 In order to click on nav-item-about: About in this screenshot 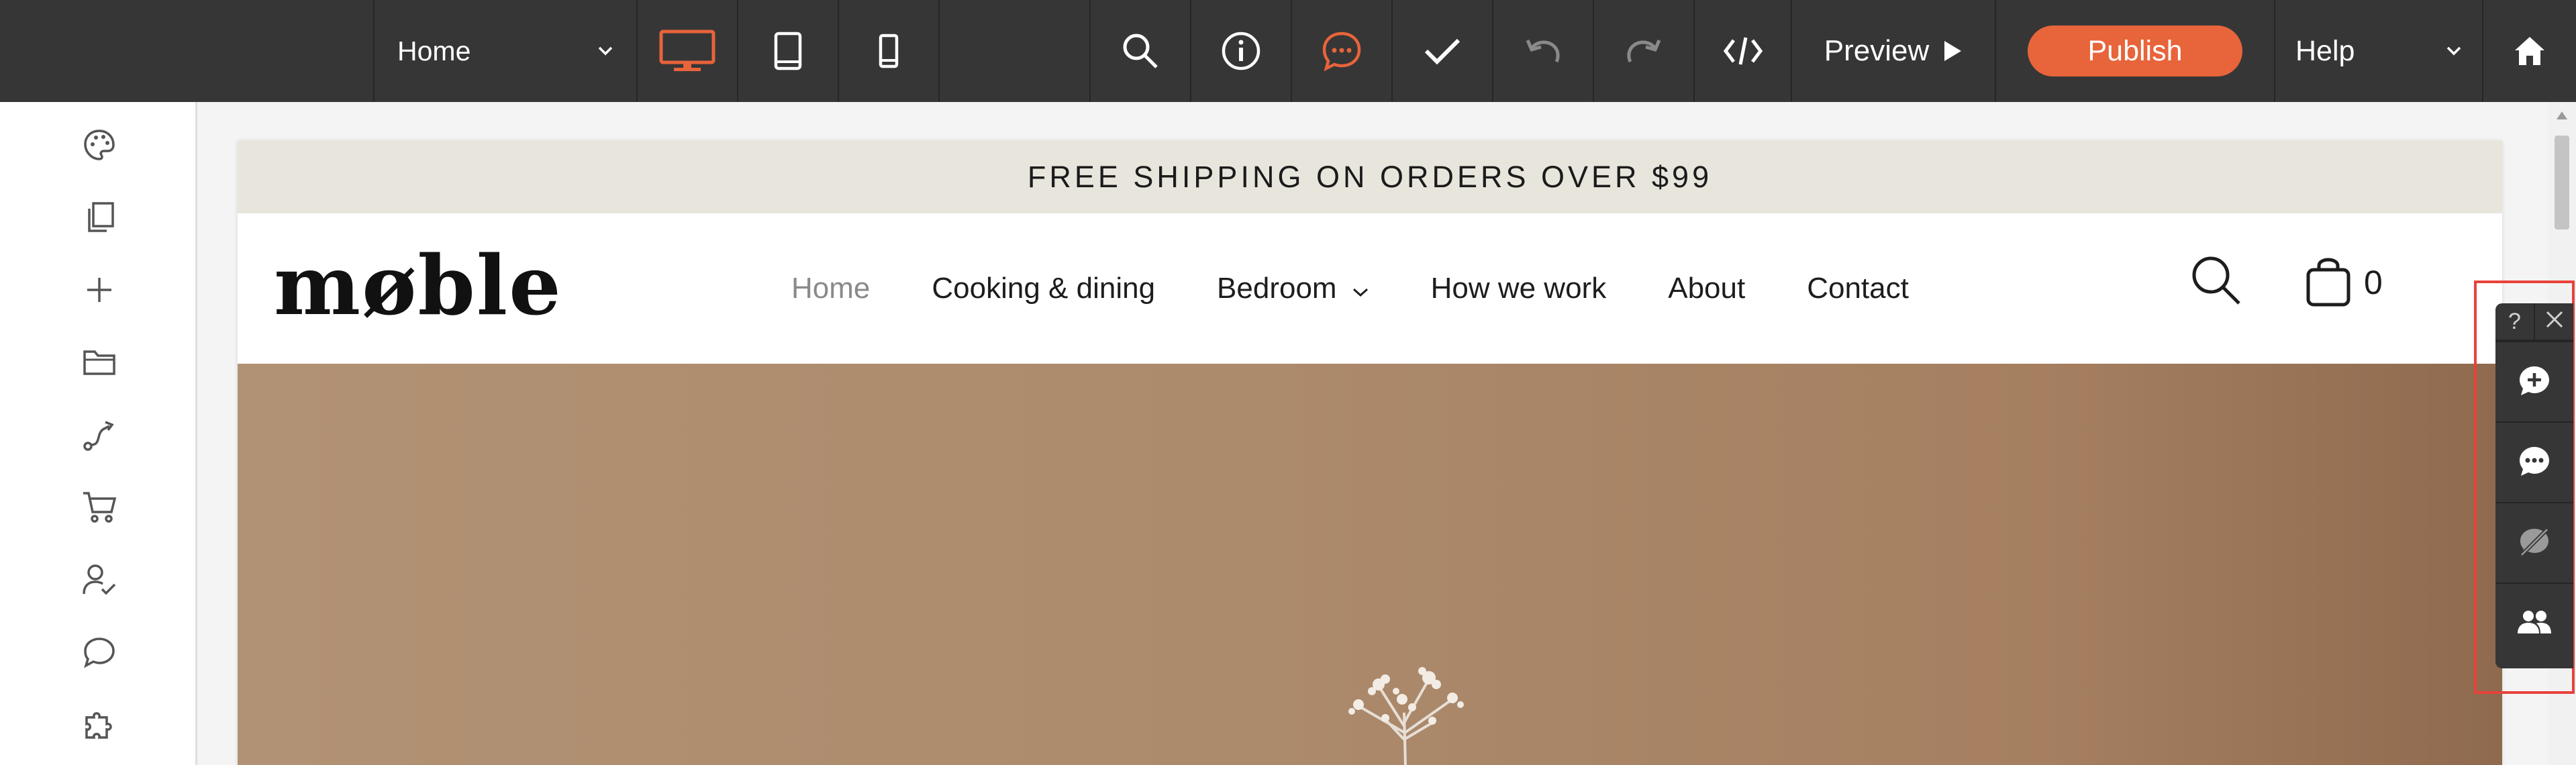, I will do `click(1706, 288)`.